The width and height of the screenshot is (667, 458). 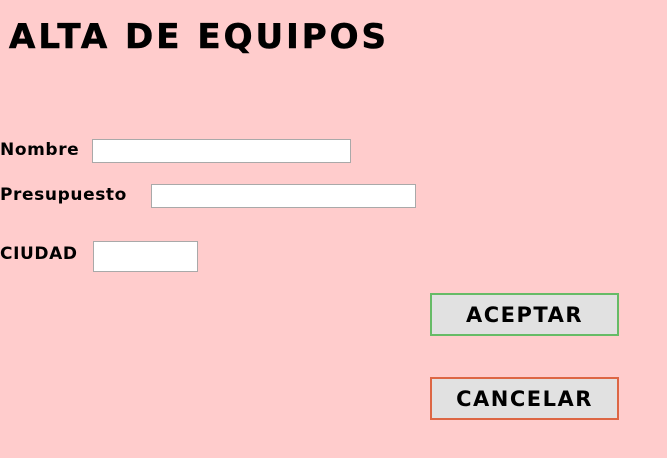 What do you see at coordinates (221, 151) in the screenshot?
I see `nombre-input` at bounding box center [221, 151].